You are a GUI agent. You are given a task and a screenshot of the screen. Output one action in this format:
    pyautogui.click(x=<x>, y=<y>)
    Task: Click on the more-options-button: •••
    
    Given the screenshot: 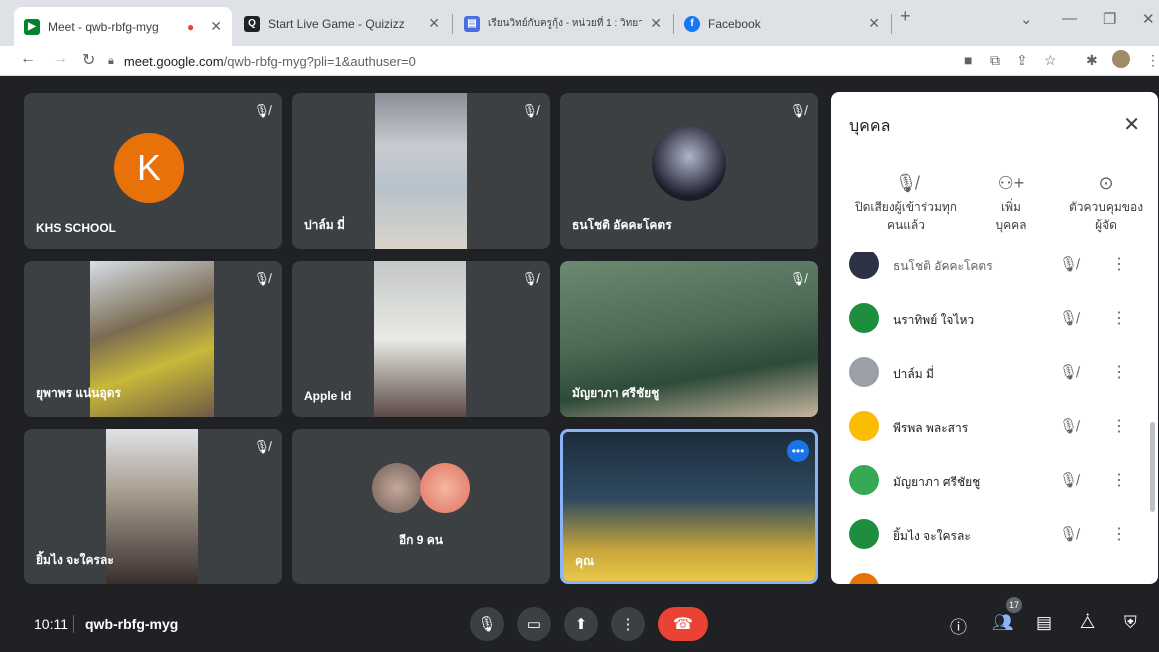 What is the action you would take?
    pyautogui.click(x=798, y=451)
    